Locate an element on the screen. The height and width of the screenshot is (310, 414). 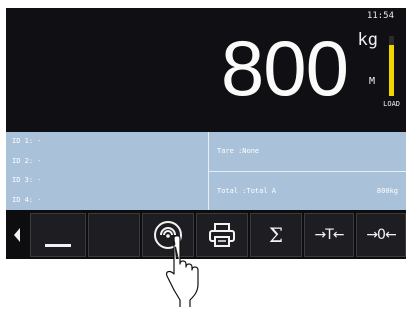
scroll-left-button is located at coordinates (17, 235).